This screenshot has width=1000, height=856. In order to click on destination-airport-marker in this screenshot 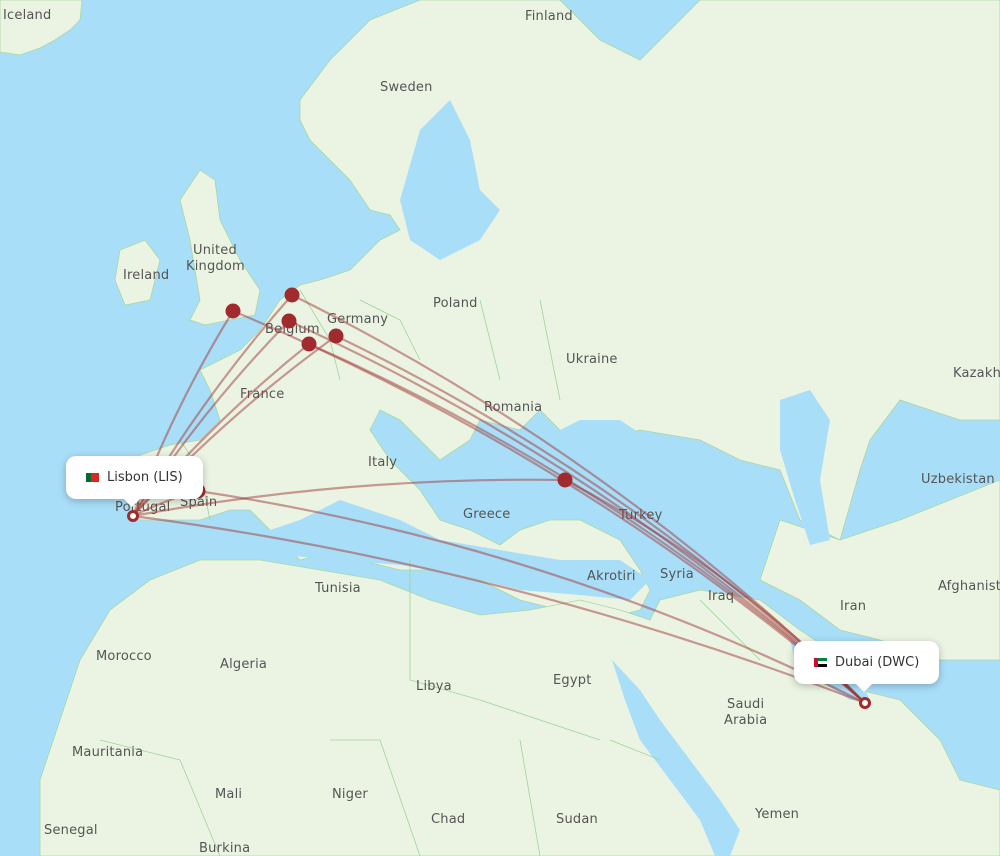, I will do `click(865, 703)`.